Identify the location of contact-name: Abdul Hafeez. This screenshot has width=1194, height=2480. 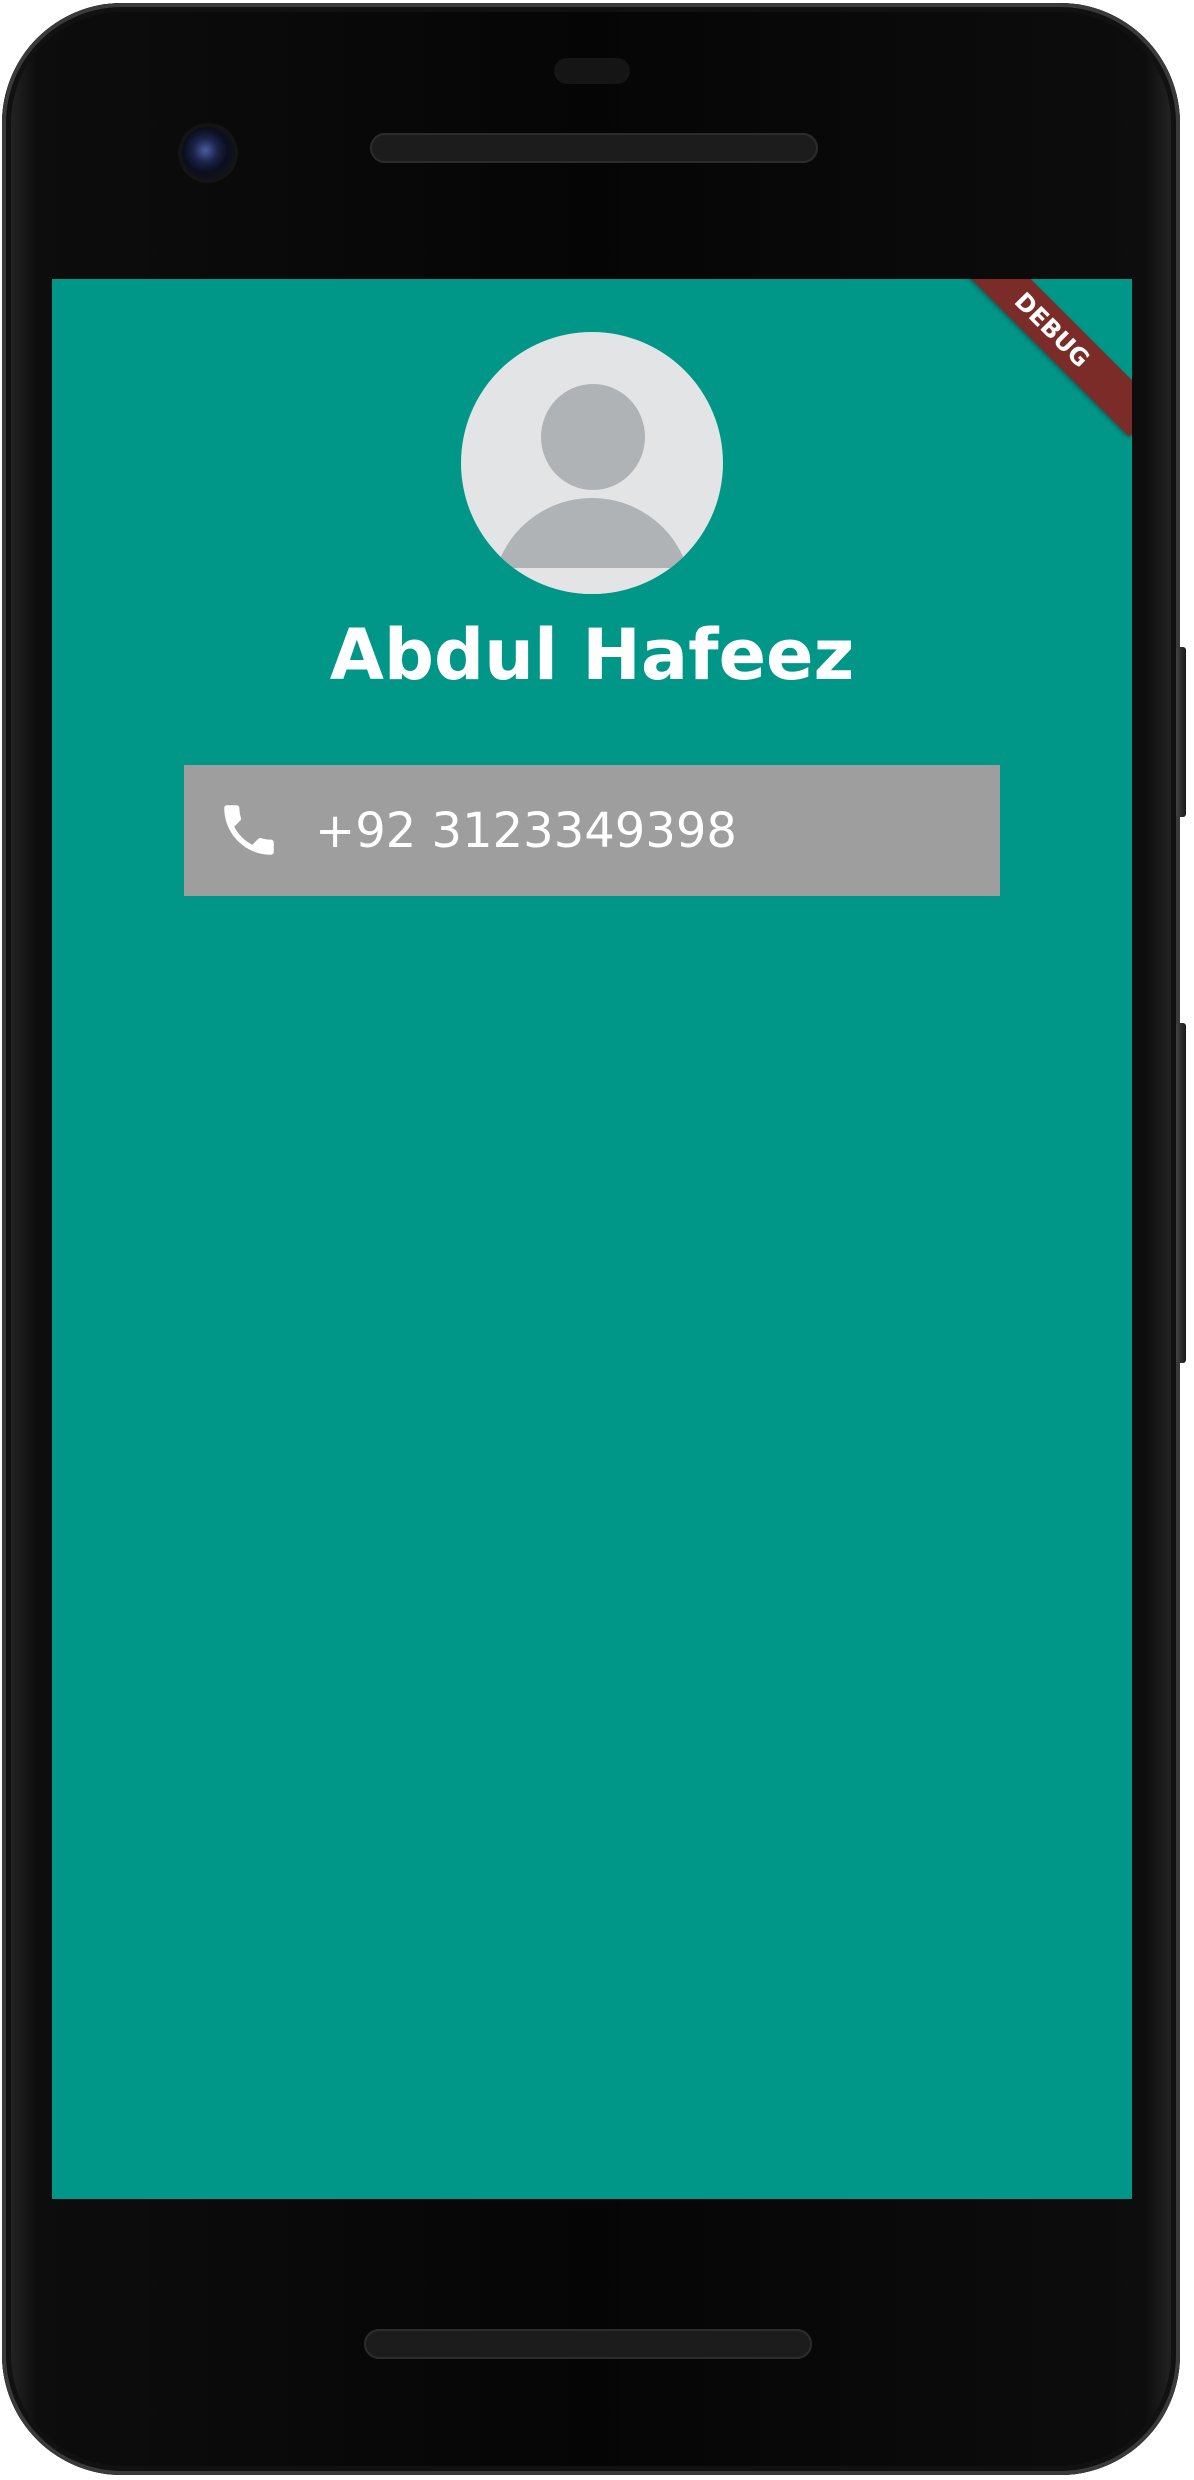
(592, 655).